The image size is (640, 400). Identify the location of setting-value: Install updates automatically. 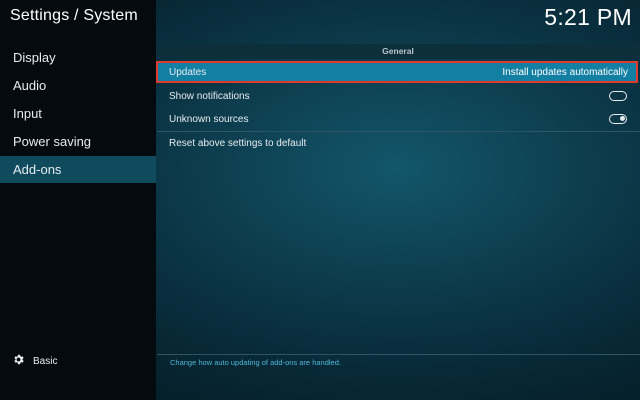
(565, 72).